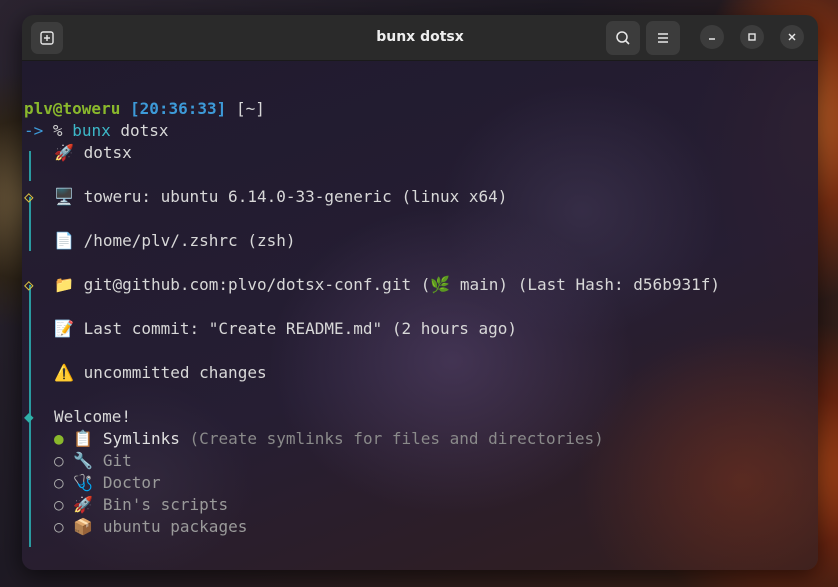  Describe the element at coordinates (117, 460) in the screenshot. I see `option-label: Git` at that location.